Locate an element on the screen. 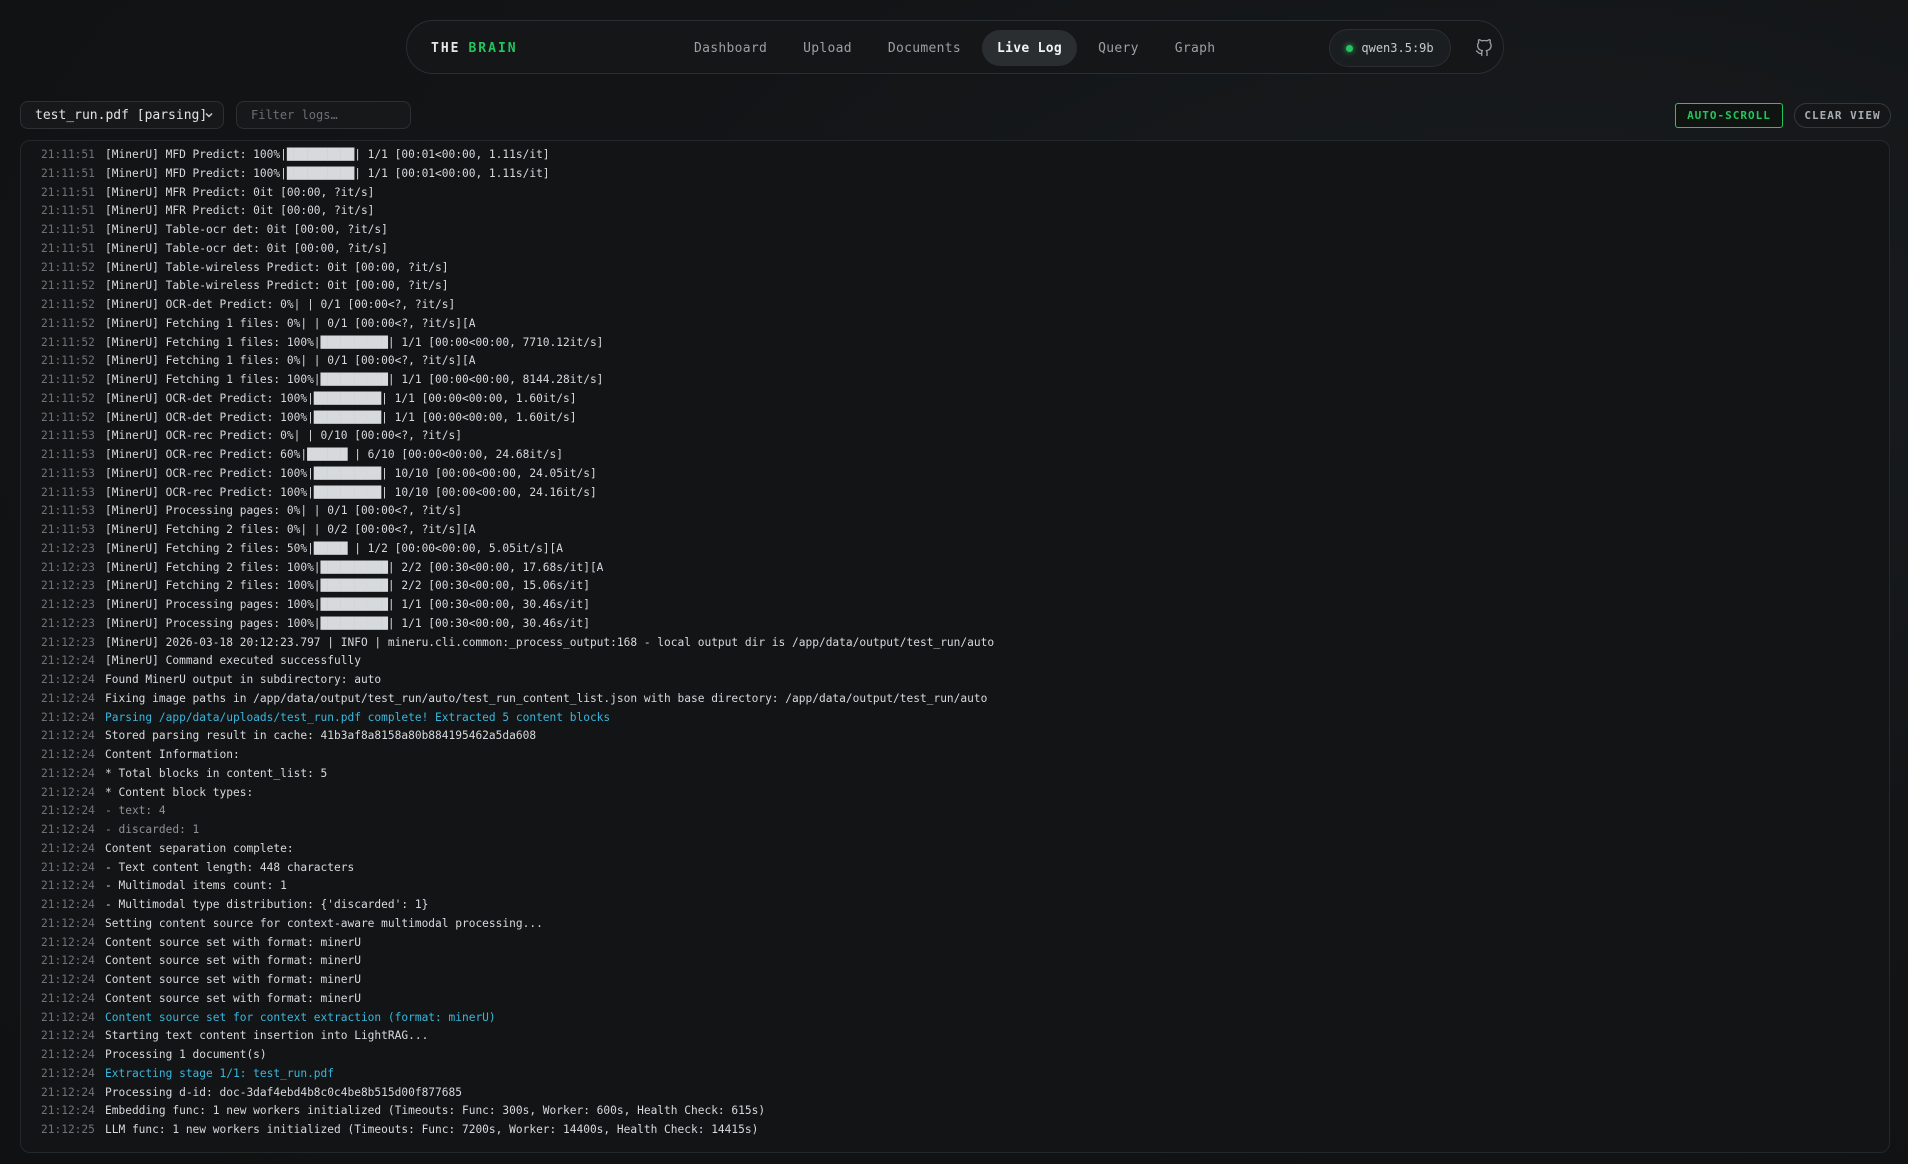 Image resolution: width=1908 pixels, height=1164 pixels. filter-logs-input is located at coordinates (323, 115).